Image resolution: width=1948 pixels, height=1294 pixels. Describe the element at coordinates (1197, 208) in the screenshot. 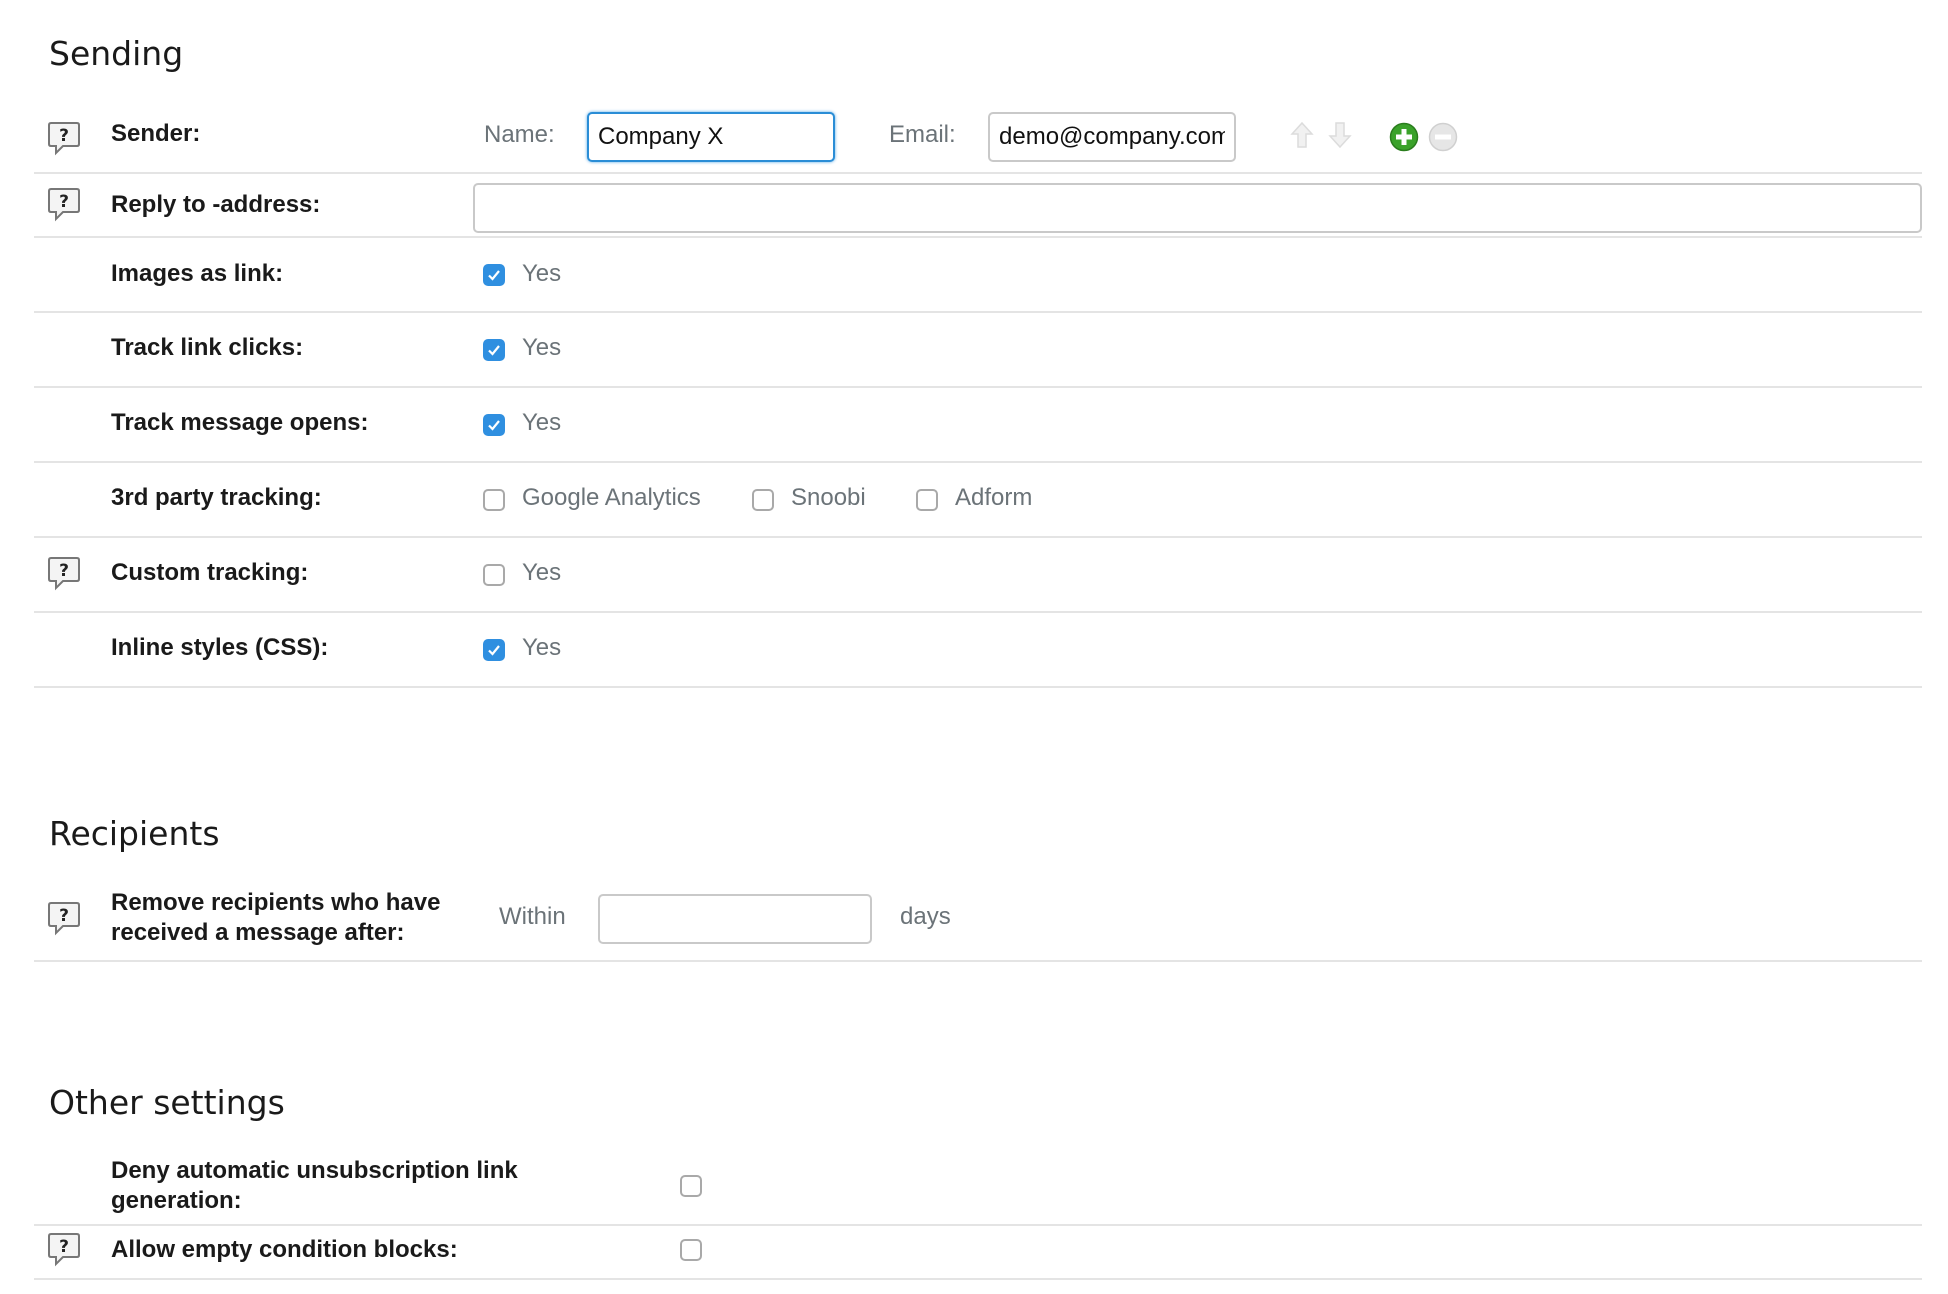

I see `reply-to-input` at that location.